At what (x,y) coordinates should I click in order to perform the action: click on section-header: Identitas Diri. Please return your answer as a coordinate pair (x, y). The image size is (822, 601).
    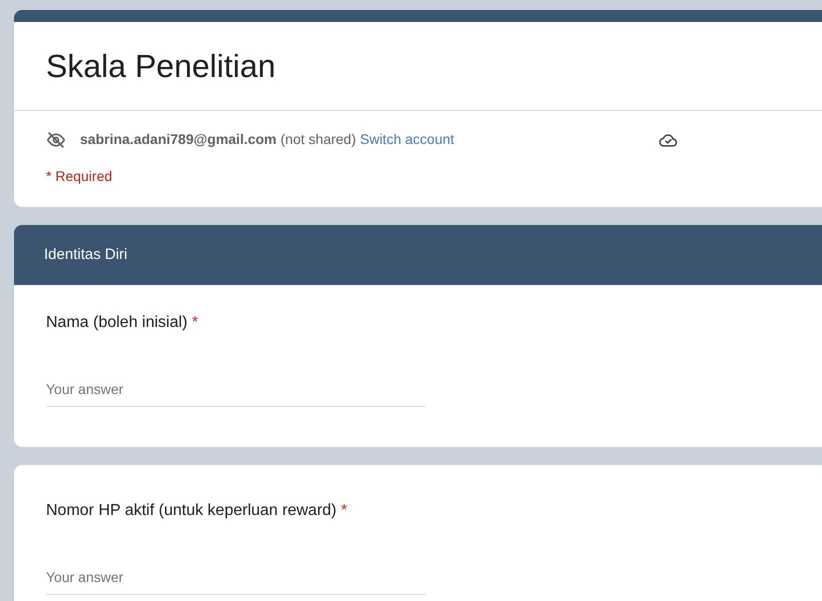
    Looking at the image, I should click on (418, 255).